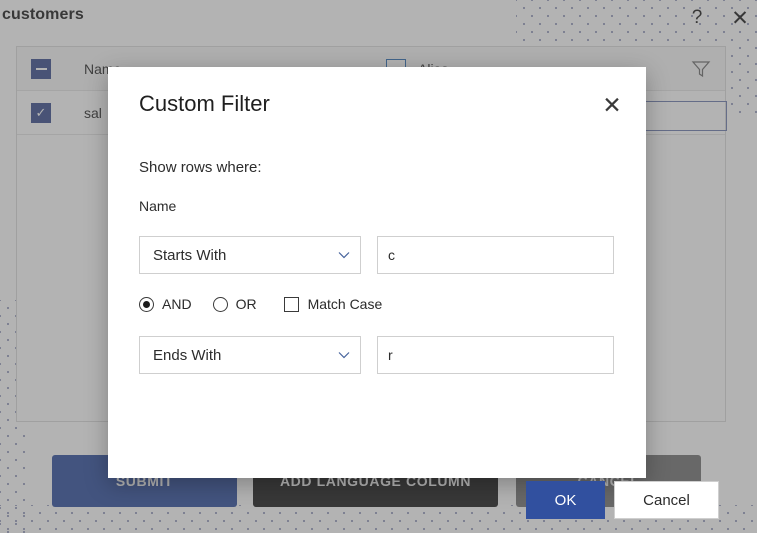 The image size is (757, 533). What do you see at coordinates (158, 206) in the screenshot?
I see `filter-field-label: Name` at bounding box center [158, 206].